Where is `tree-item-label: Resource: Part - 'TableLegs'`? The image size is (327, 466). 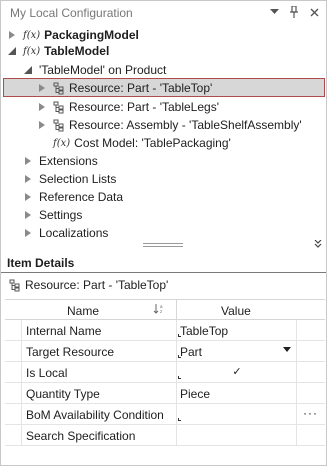
tree-item-label: Resource: Part - 'TableLegs' is located at coordinates (144, 107).